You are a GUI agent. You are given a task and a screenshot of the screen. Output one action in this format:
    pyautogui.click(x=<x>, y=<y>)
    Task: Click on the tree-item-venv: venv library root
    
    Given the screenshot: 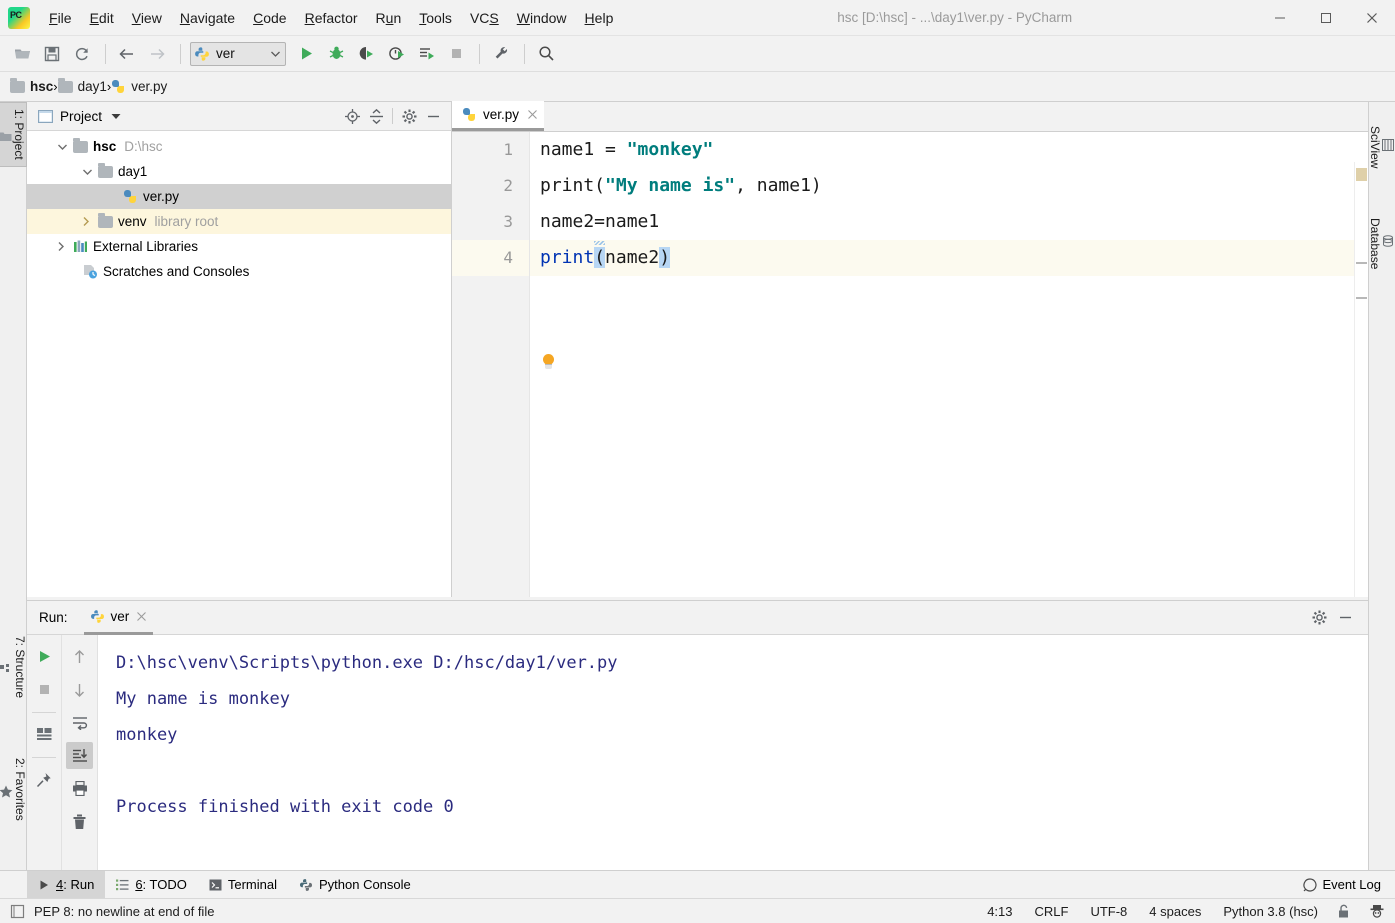 What is the action you would take?
    pyautogui.click(x=239, y=221)
    